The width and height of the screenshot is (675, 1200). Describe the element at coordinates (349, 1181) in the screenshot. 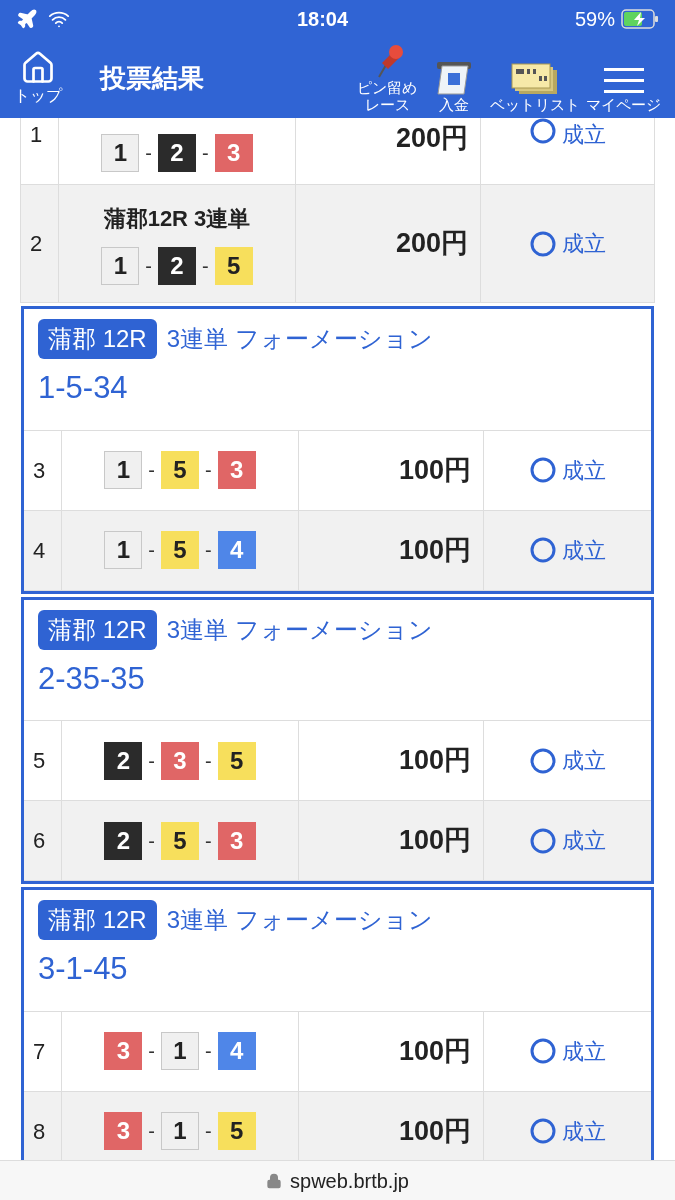

I see `url-text: spweb.brtb.jp` at that location.